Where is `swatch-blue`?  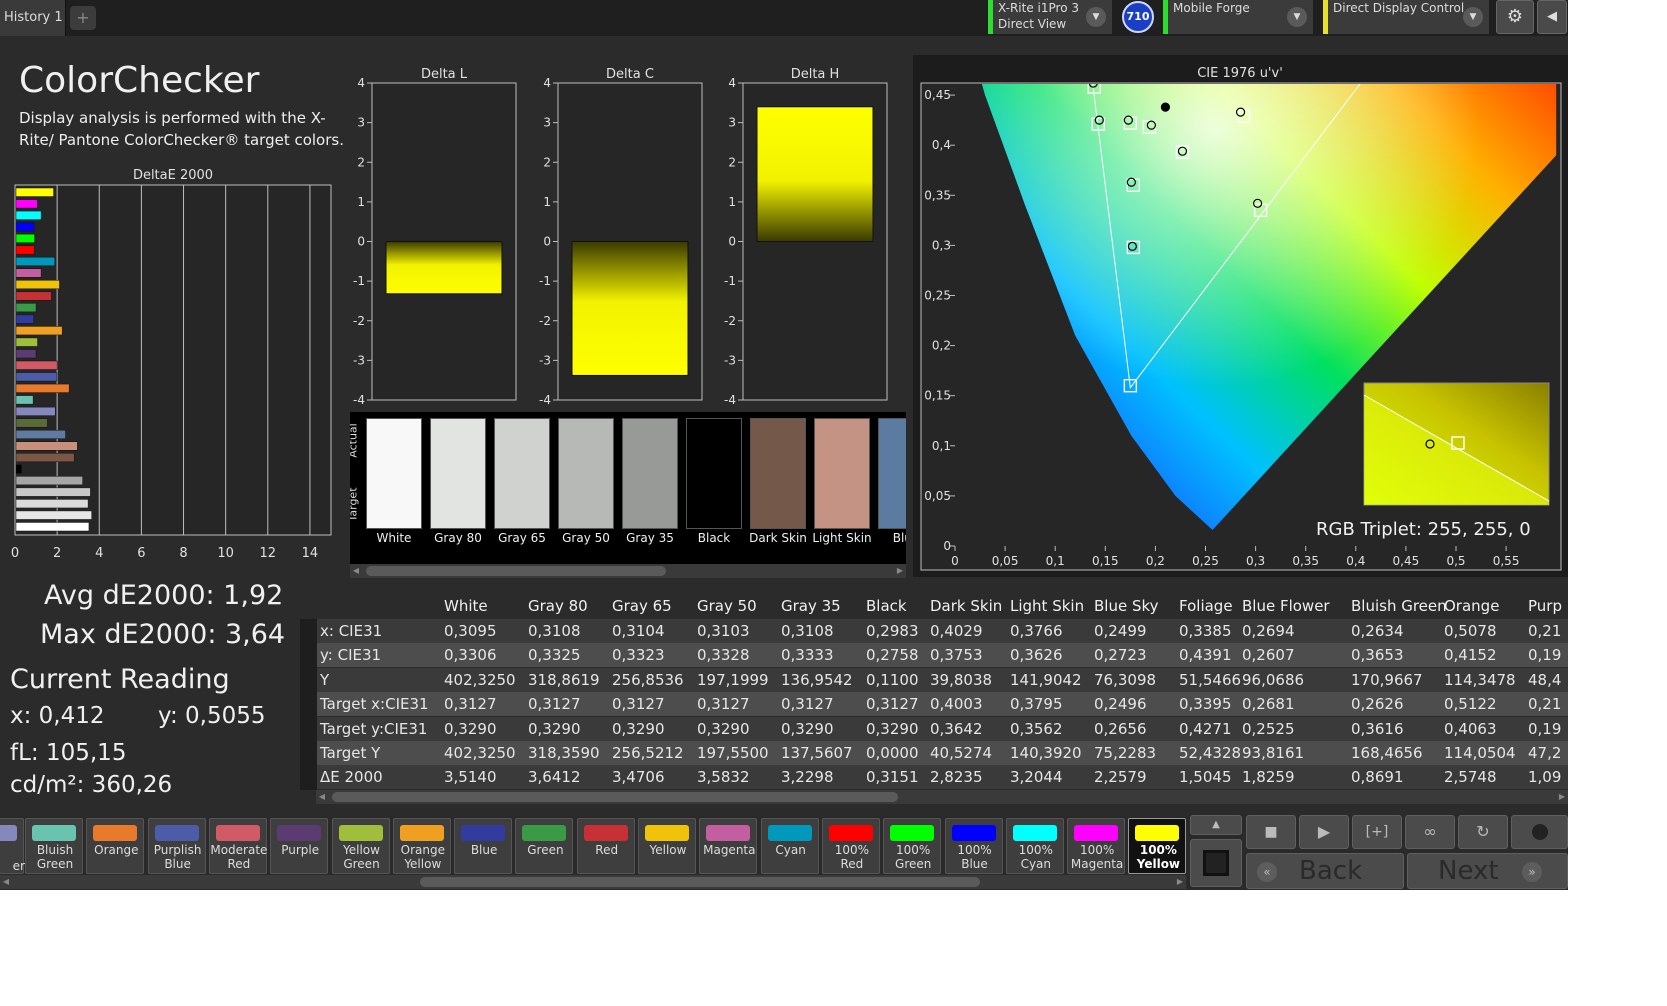 swatch-blue is located at coordinates (892, 473).